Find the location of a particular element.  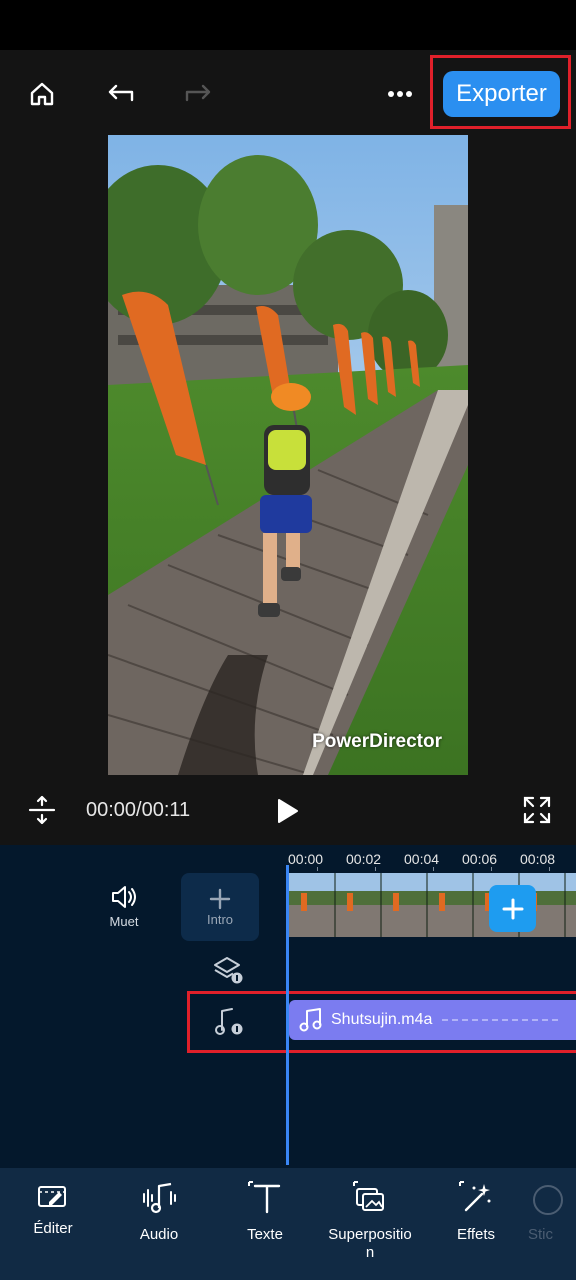

nav-label: Effets is located at coordinates (476, 1234).